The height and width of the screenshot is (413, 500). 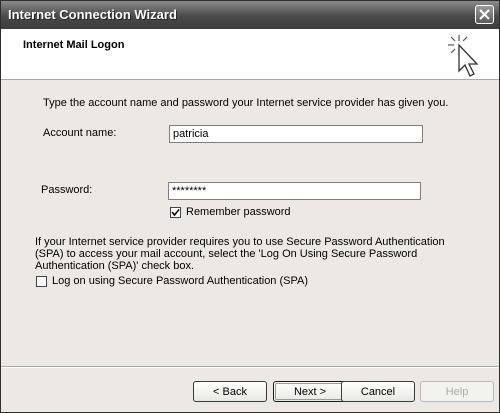 What do you see at coordinates (310, 391) in the screenshot?
I see `next-button: Next >` at bounding box center [310, 391].